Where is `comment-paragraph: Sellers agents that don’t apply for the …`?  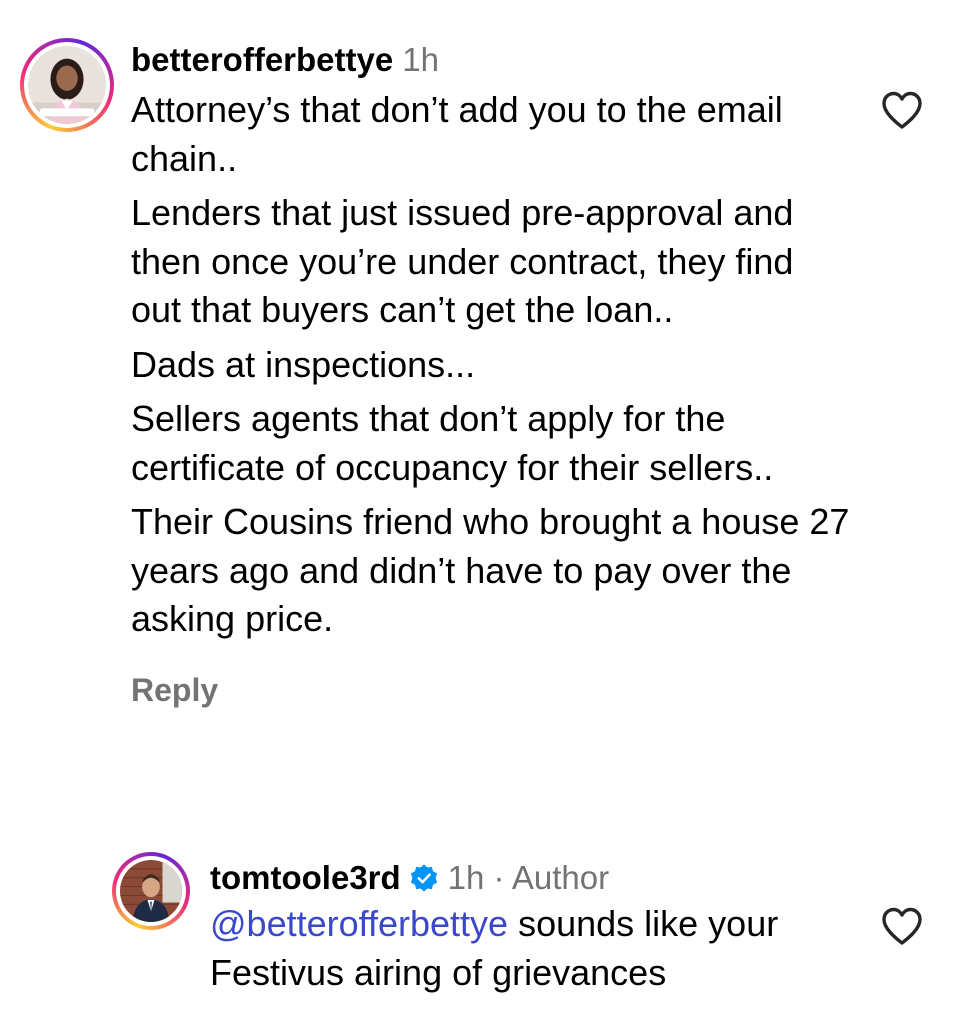
comment-paragraph: Sellers agents that don’t apply for the … is located at coordinates (452, 443).